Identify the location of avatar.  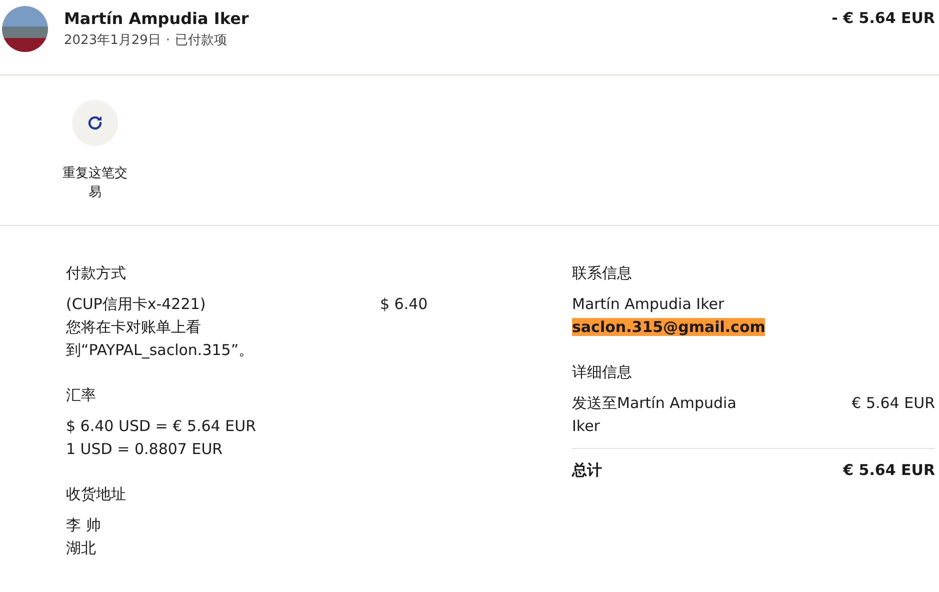
(25, 29).